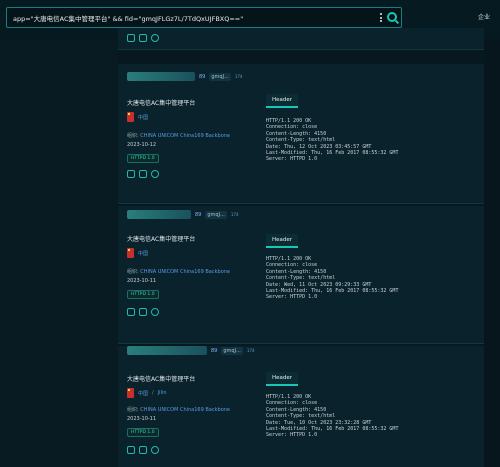 The width and height of the screenshot is (500, 467). I want to click on result-date: 2023-10-12, so click(142, 145).